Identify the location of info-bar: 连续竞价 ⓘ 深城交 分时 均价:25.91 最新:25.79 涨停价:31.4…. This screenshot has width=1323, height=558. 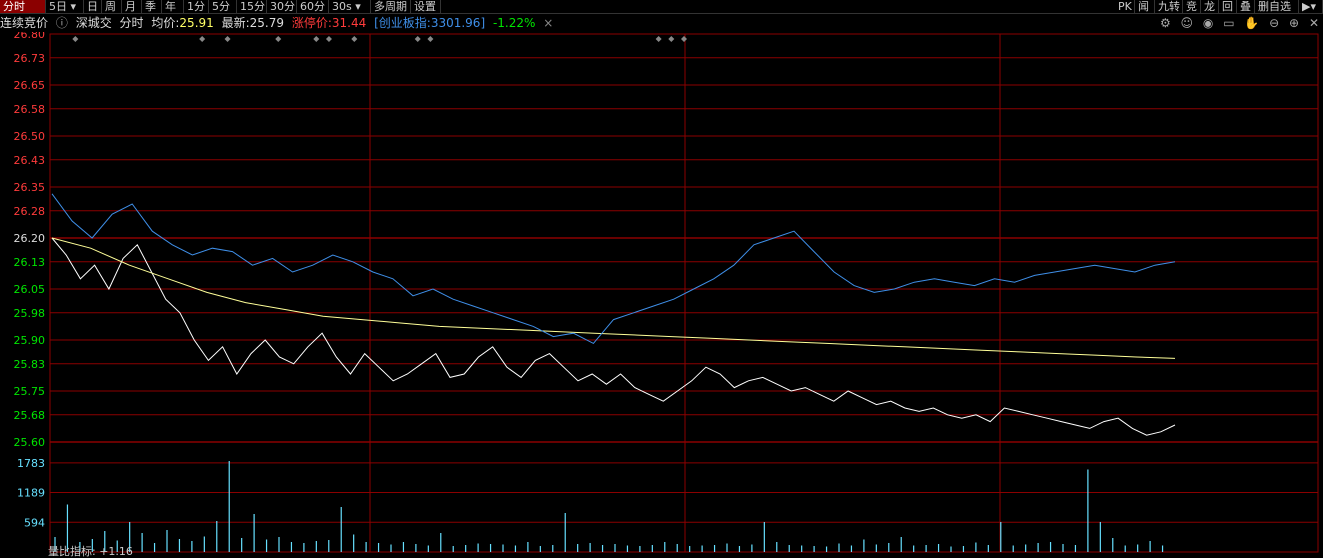
(278, 23).